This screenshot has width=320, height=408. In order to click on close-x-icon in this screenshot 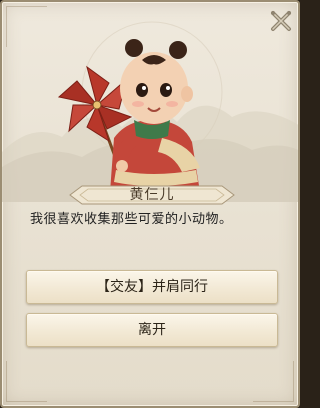, I will do `click(281, 21)`.